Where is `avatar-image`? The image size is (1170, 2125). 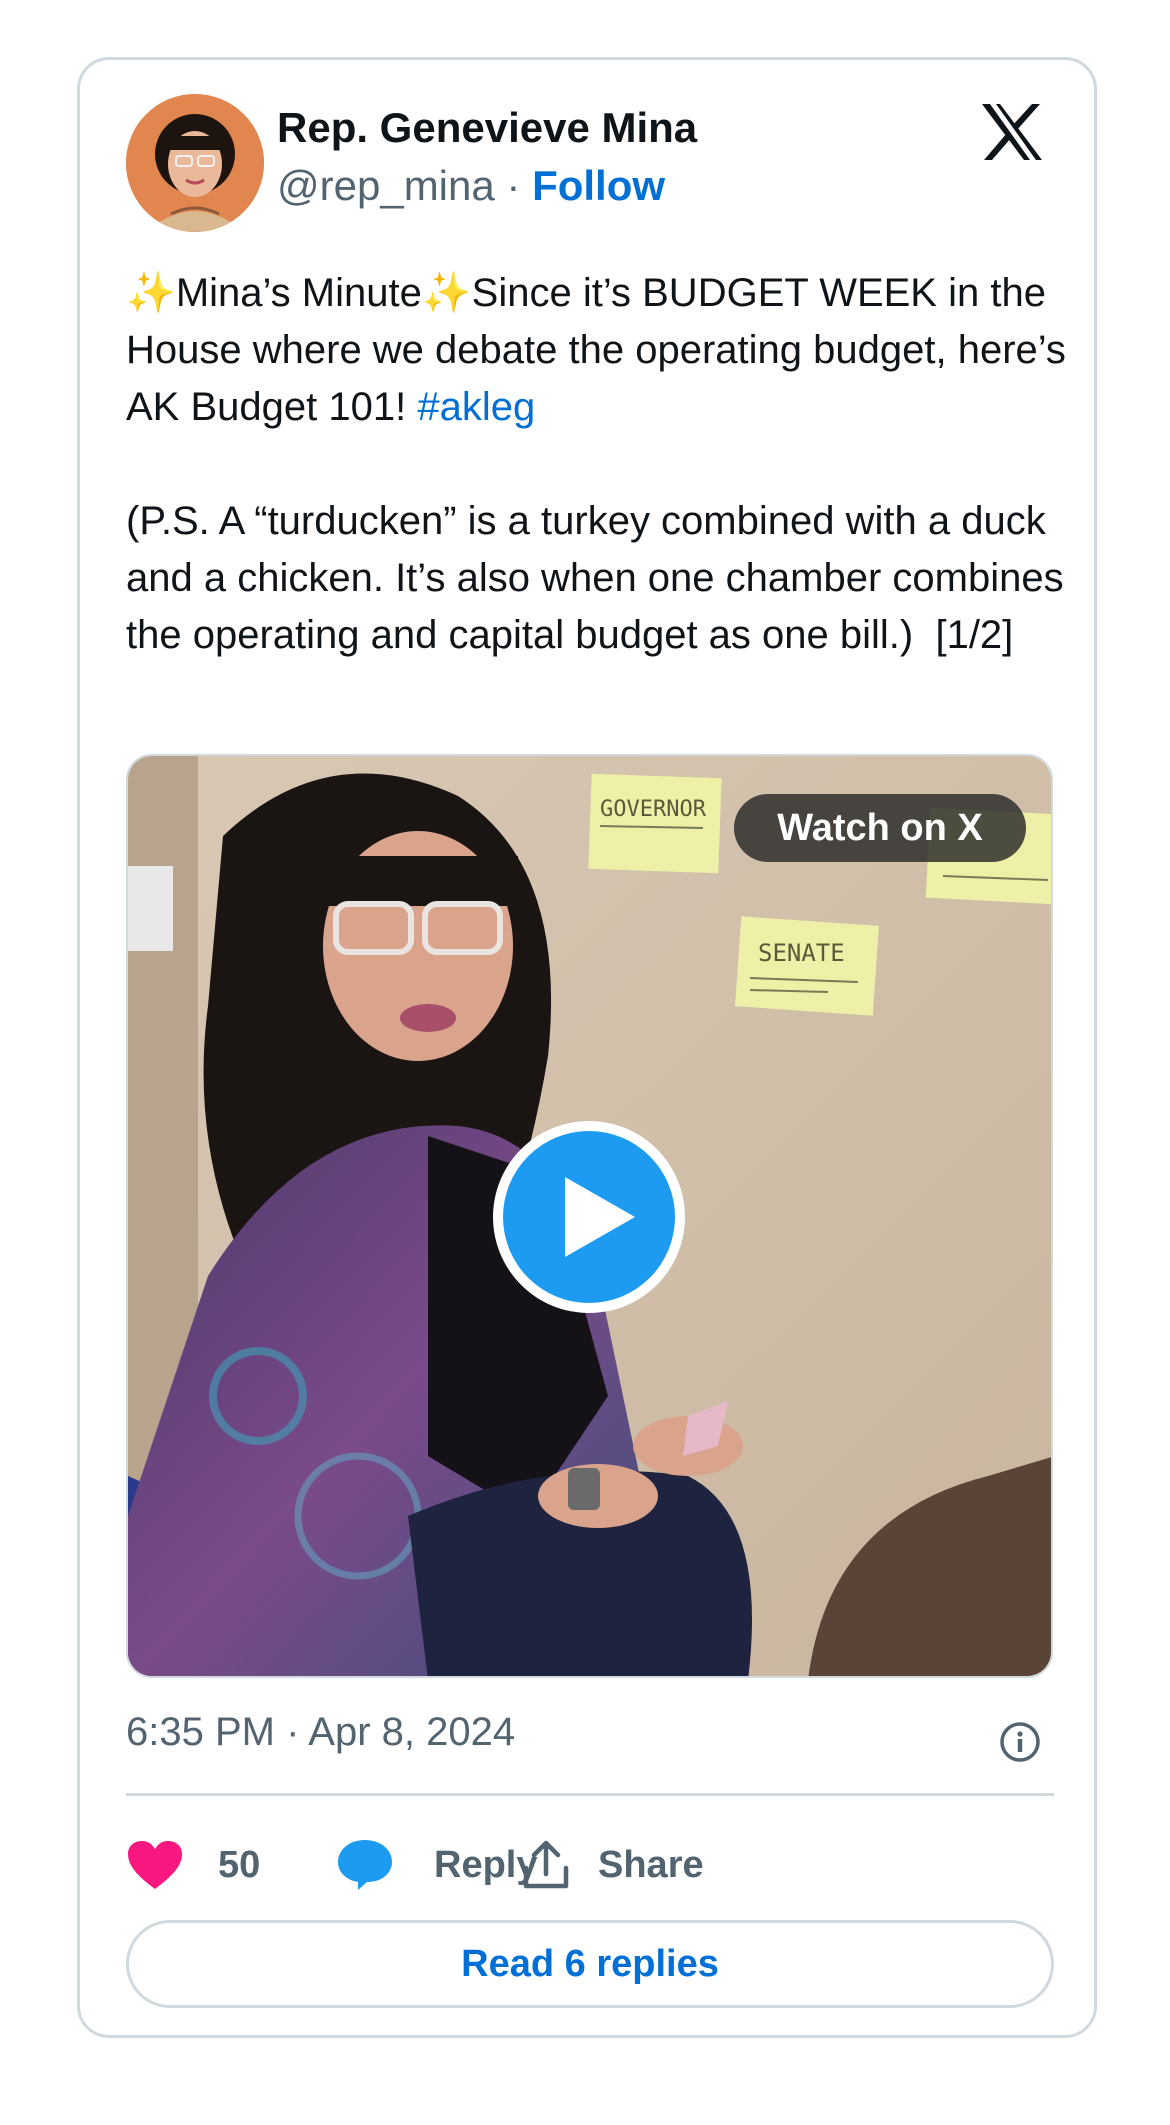
avatar-image is located at coordinates (195, 163).